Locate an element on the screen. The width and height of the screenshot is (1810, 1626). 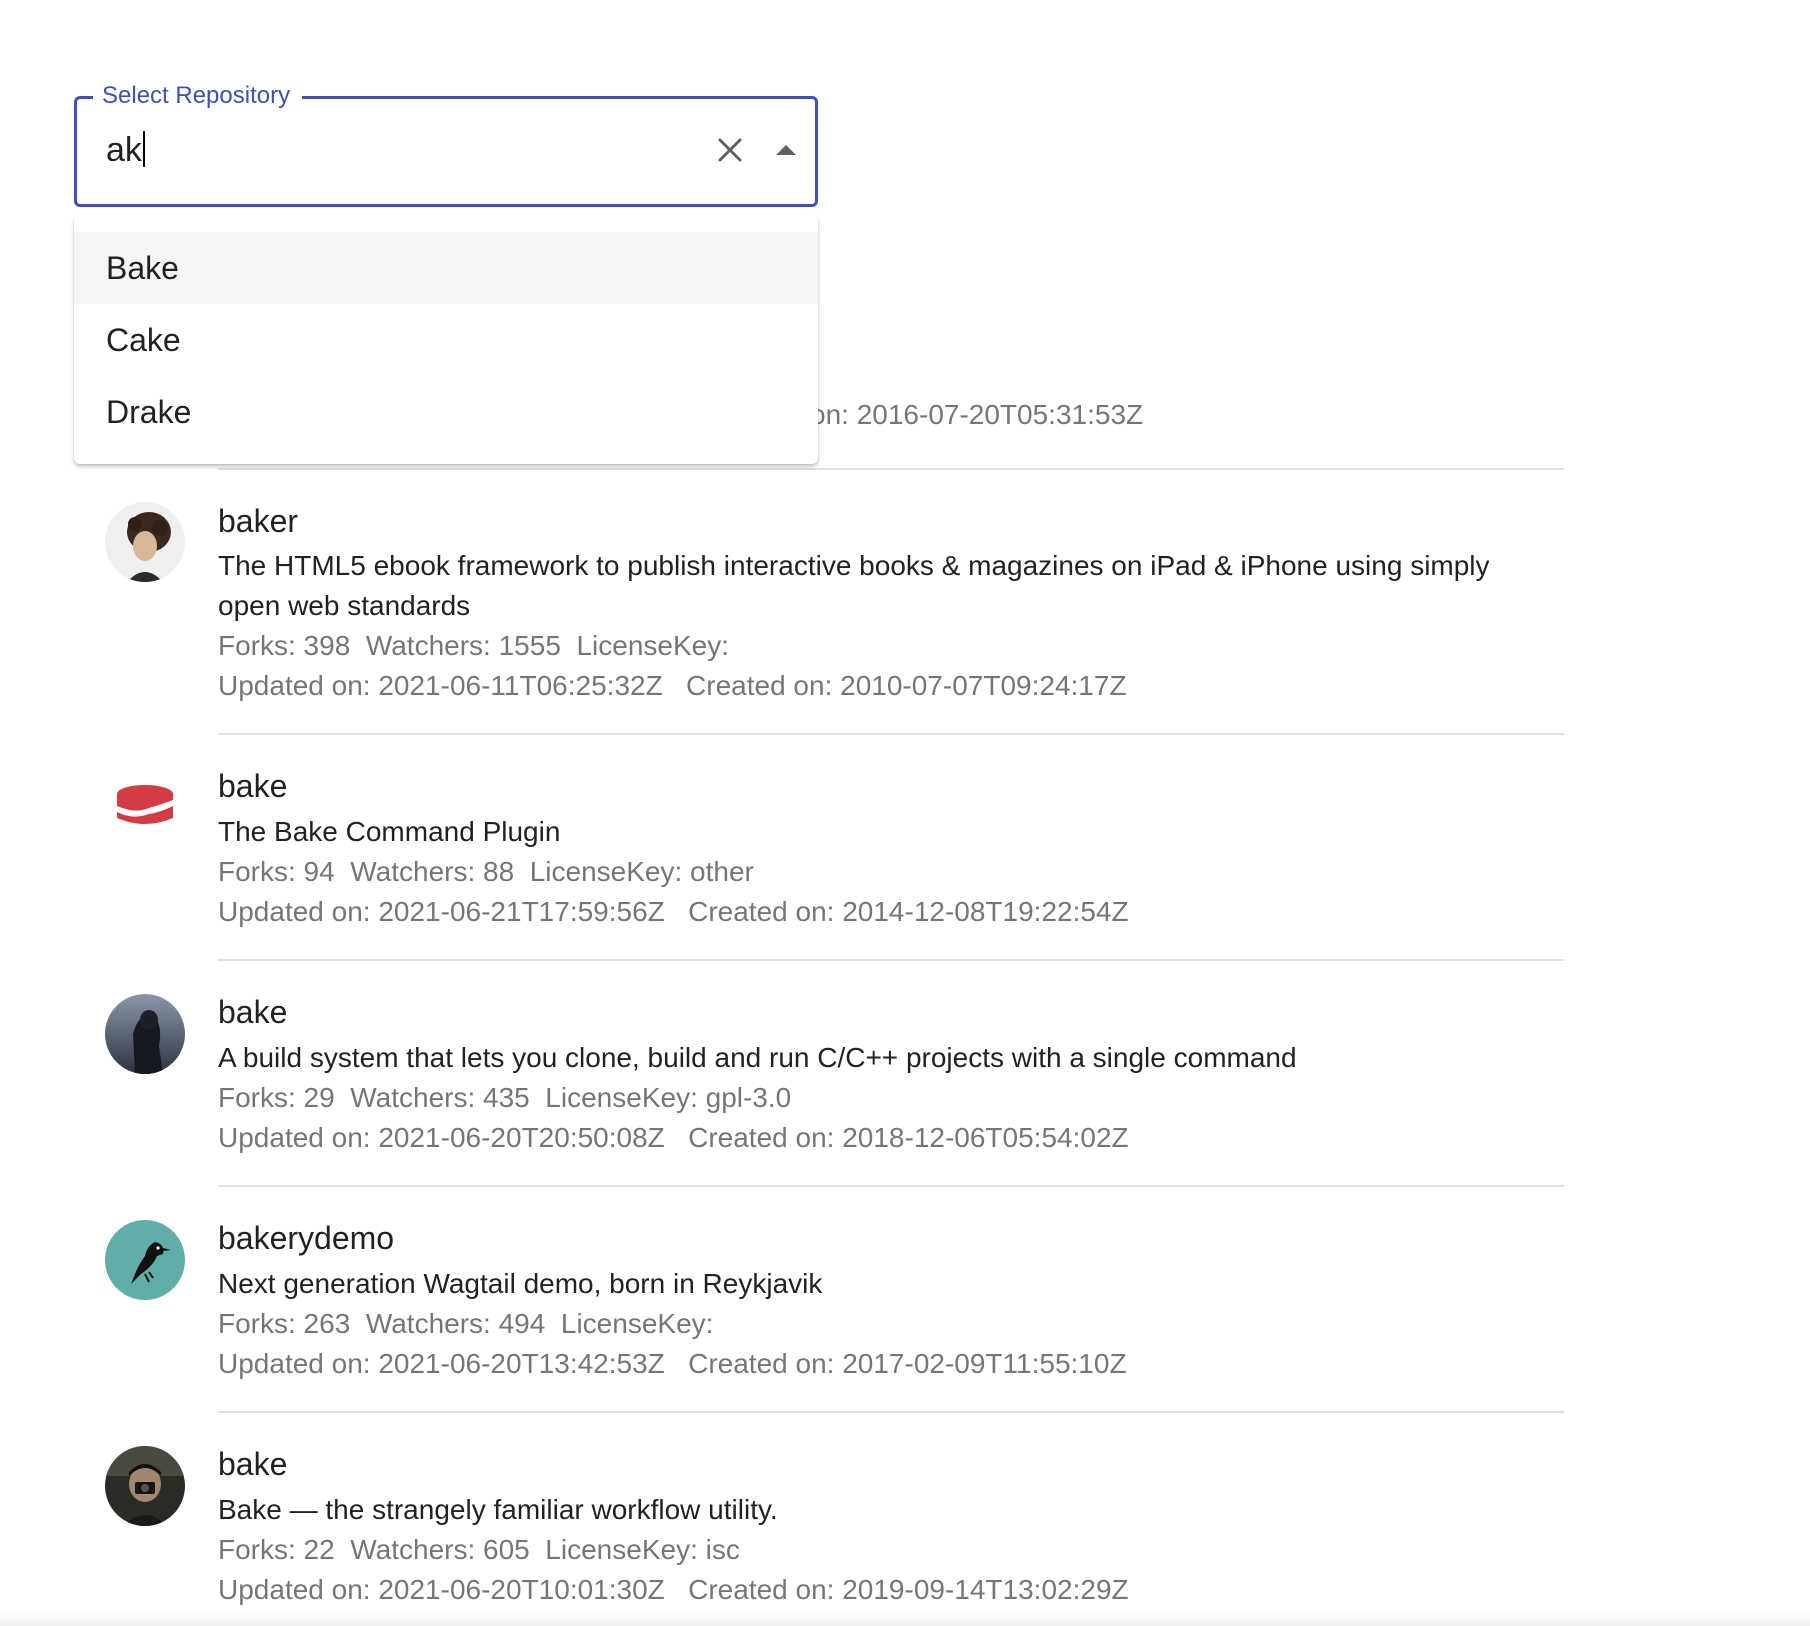
page-bottom-shadow is located at coordinates (905, 1619).